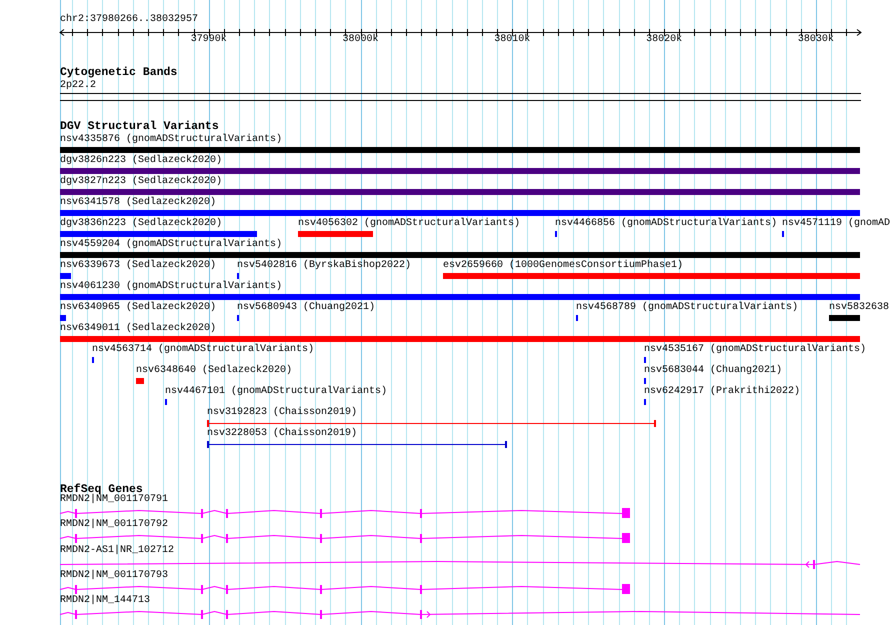  I want to click on tick-label: 38020k, so click(664, 40).